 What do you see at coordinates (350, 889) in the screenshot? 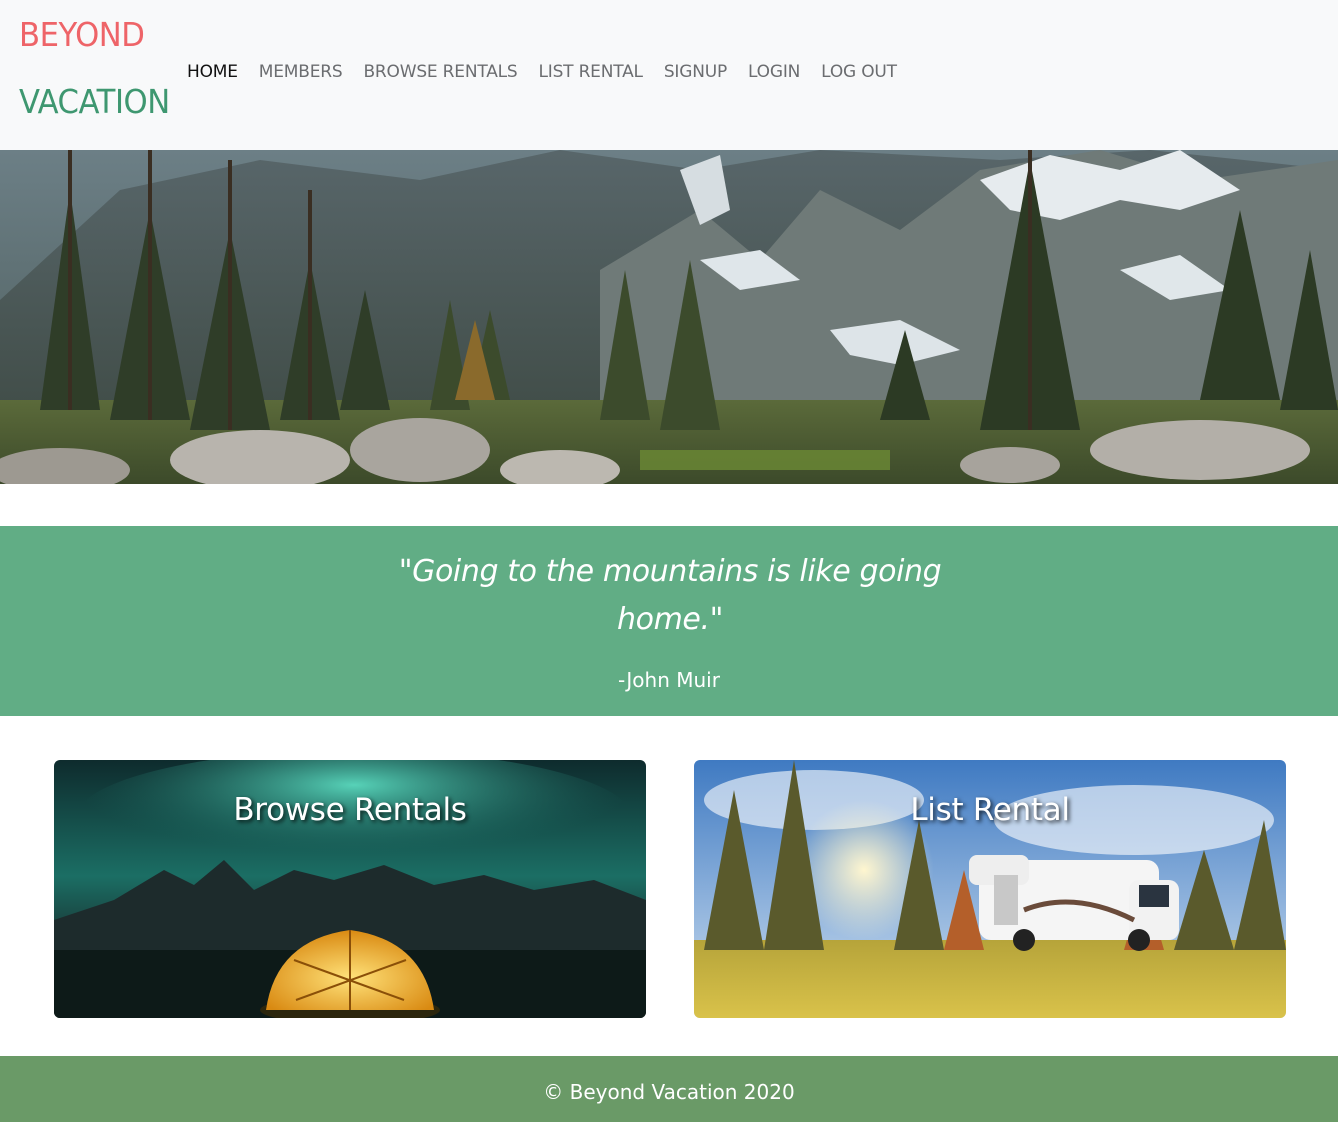
I see `browse-rentals-card: Browse Rentals` at bounding box center [350, 889].